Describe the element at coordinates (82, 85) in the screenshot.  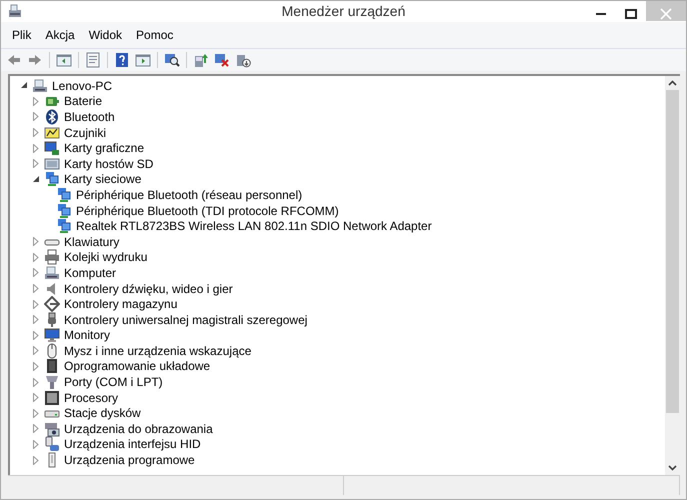
I see `tree-item: Lenovo-PC` at that location.